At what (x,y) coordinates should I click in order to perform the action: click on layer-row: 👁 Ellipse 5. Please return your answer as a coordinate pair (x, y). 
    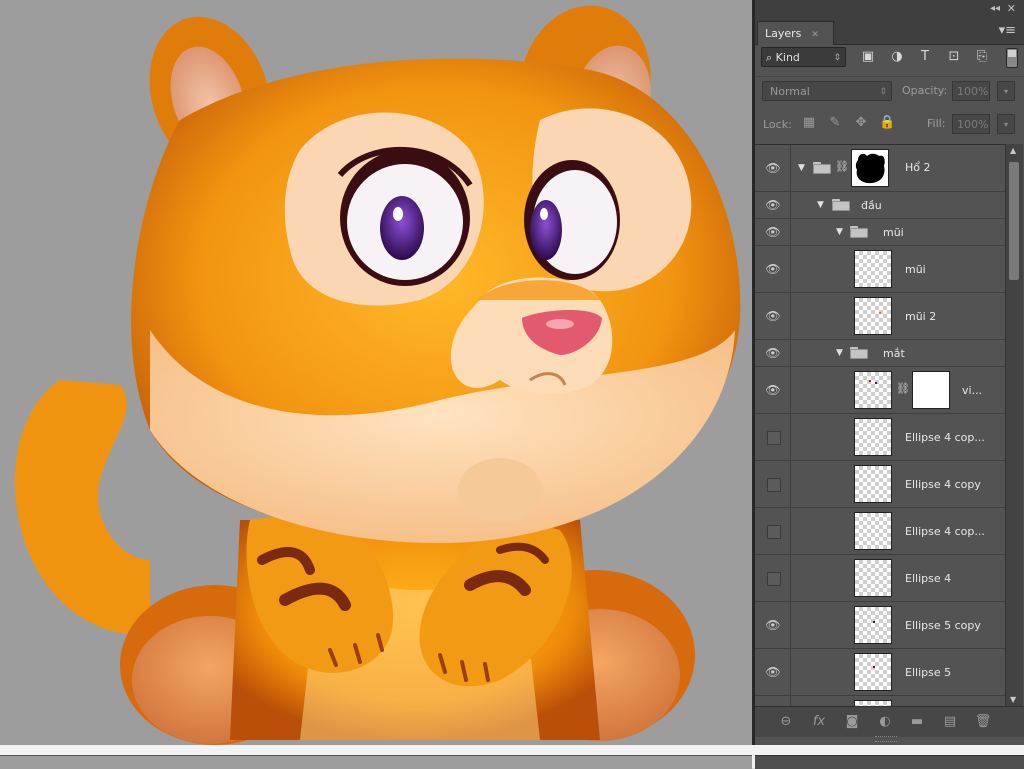
    Looking at the image, I should click on (880, 672).